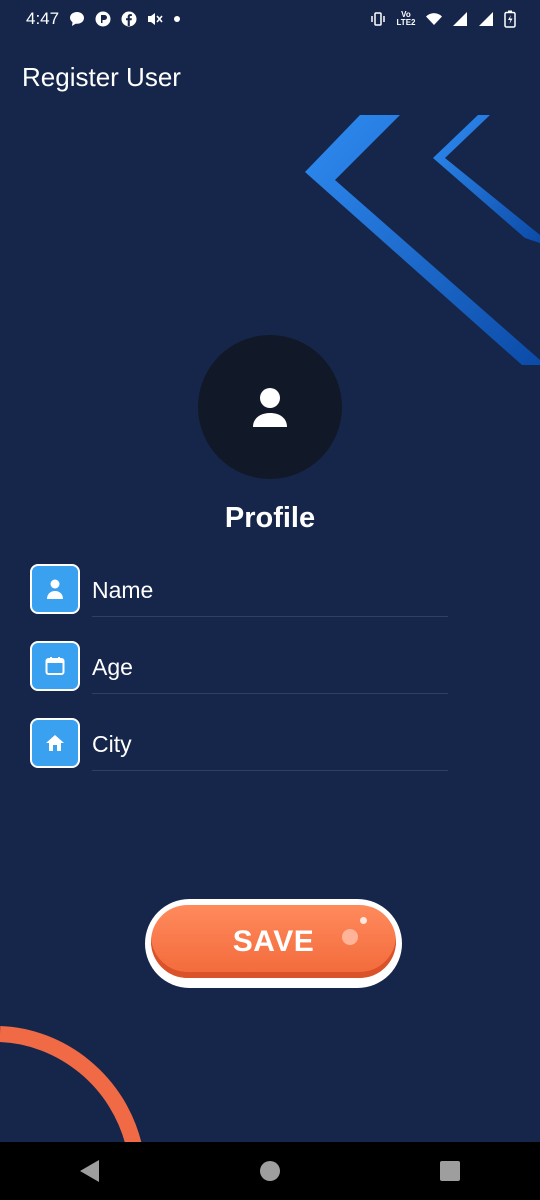  Describe the element at coordinates (406, 18) in the screenshot. I see `volte-icon: Vo LTE2` at that location.